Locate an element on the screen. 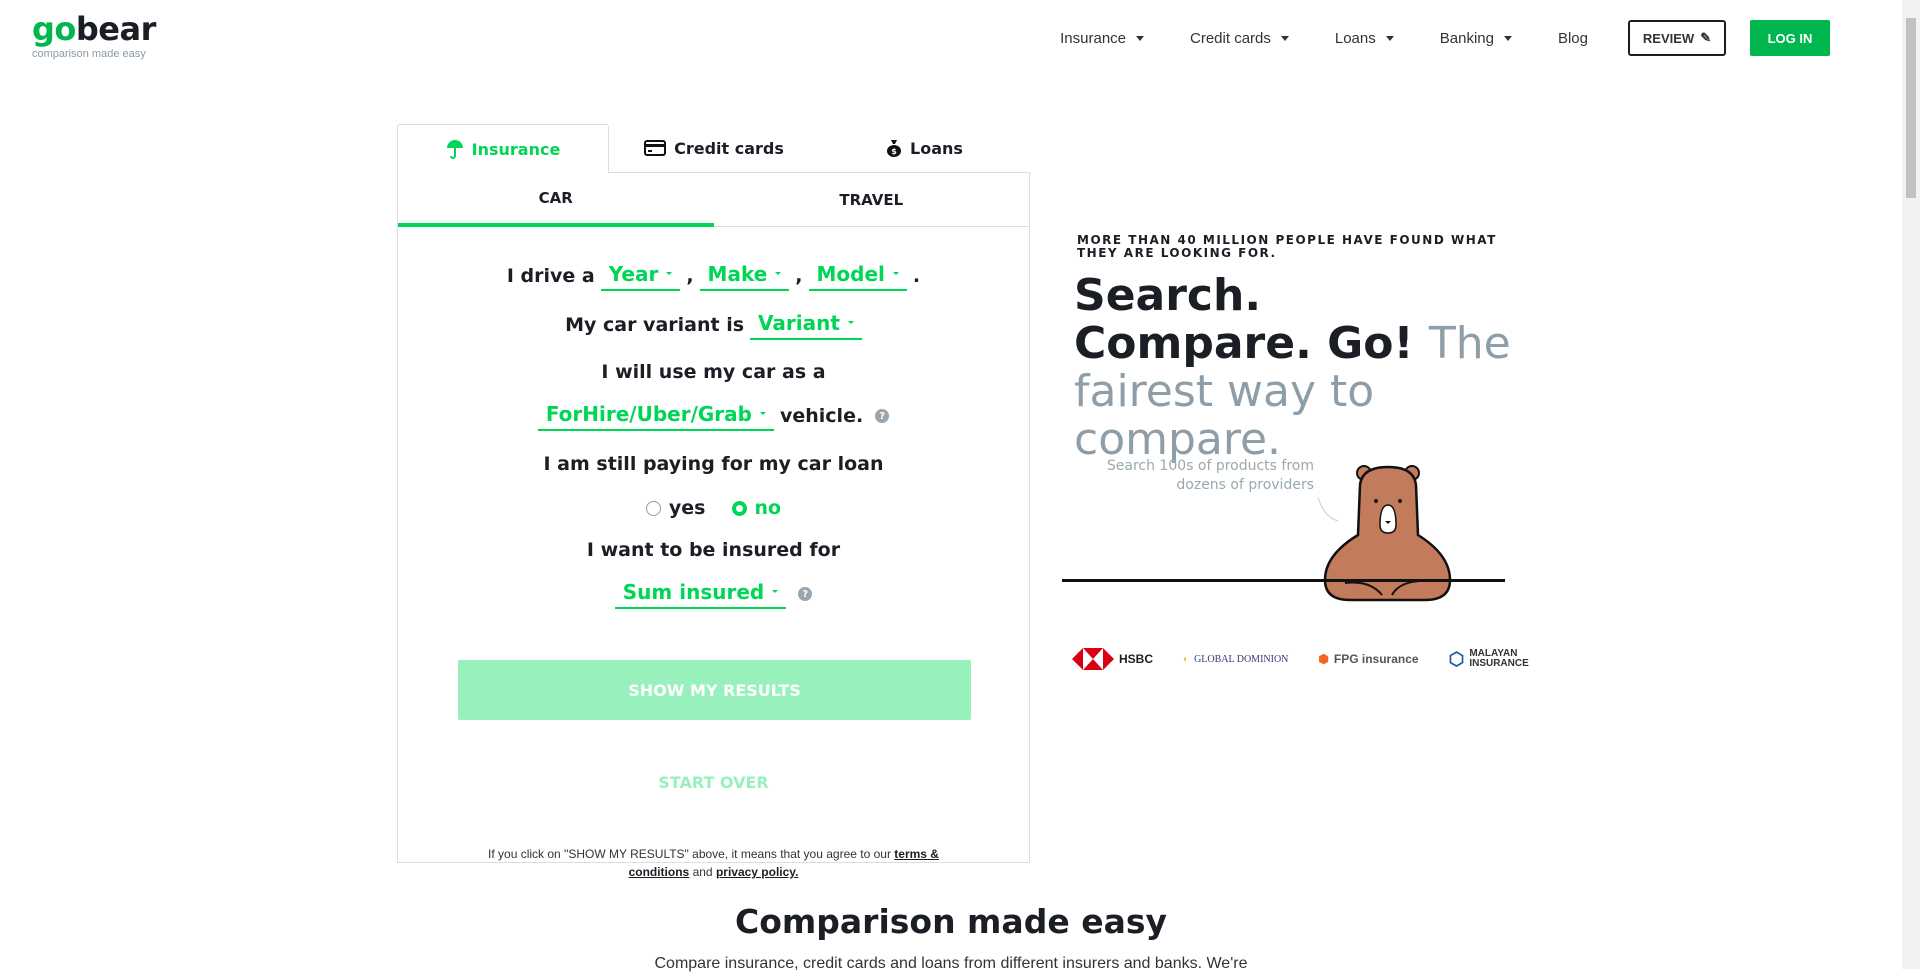 This screenshot has width=1920, height=973. loan-no-radio: no is located at coordinates (756, 508).